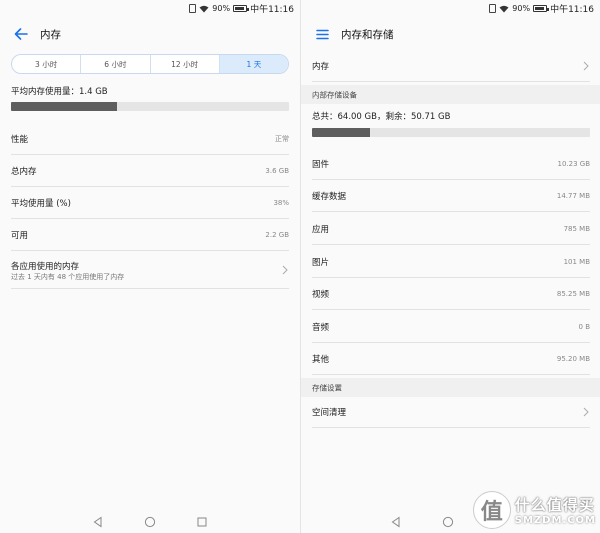  What do you see at coordinates (150, 106) in the screenshot?
I see `memory-usage-bar` at bounding box center [150, 106].